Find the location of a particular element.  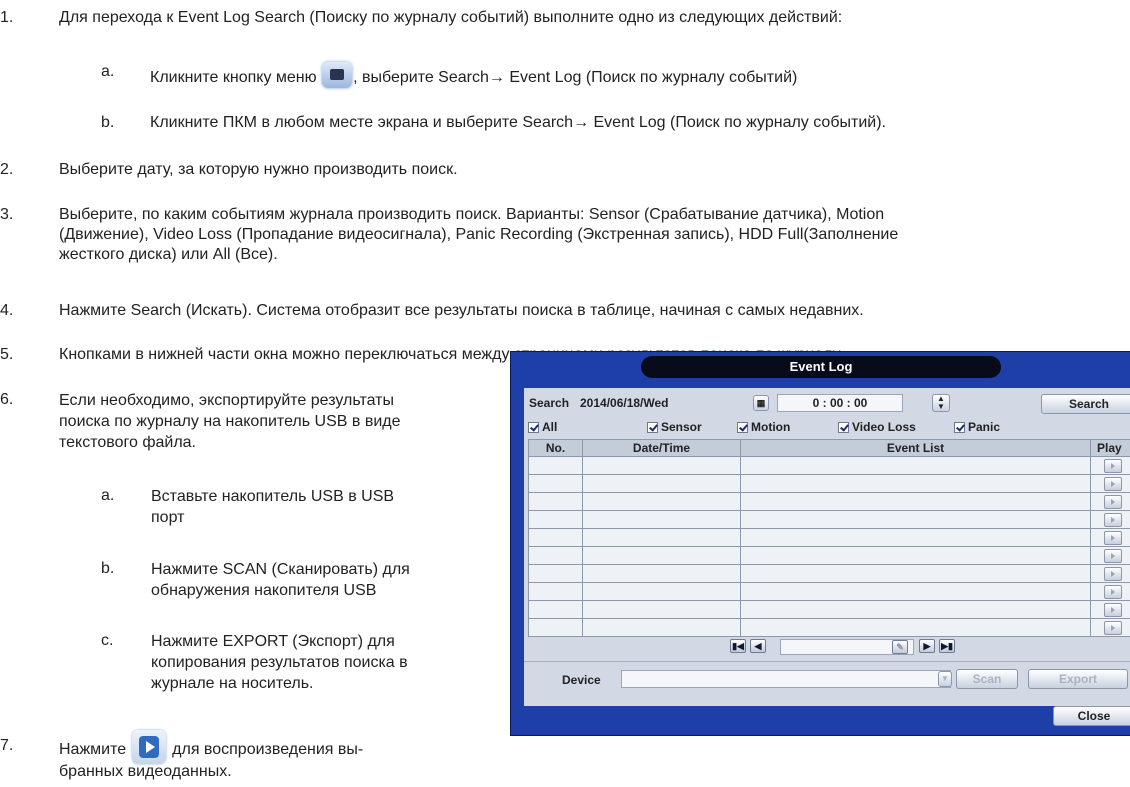

device-select is located at coordinates (786, 679).